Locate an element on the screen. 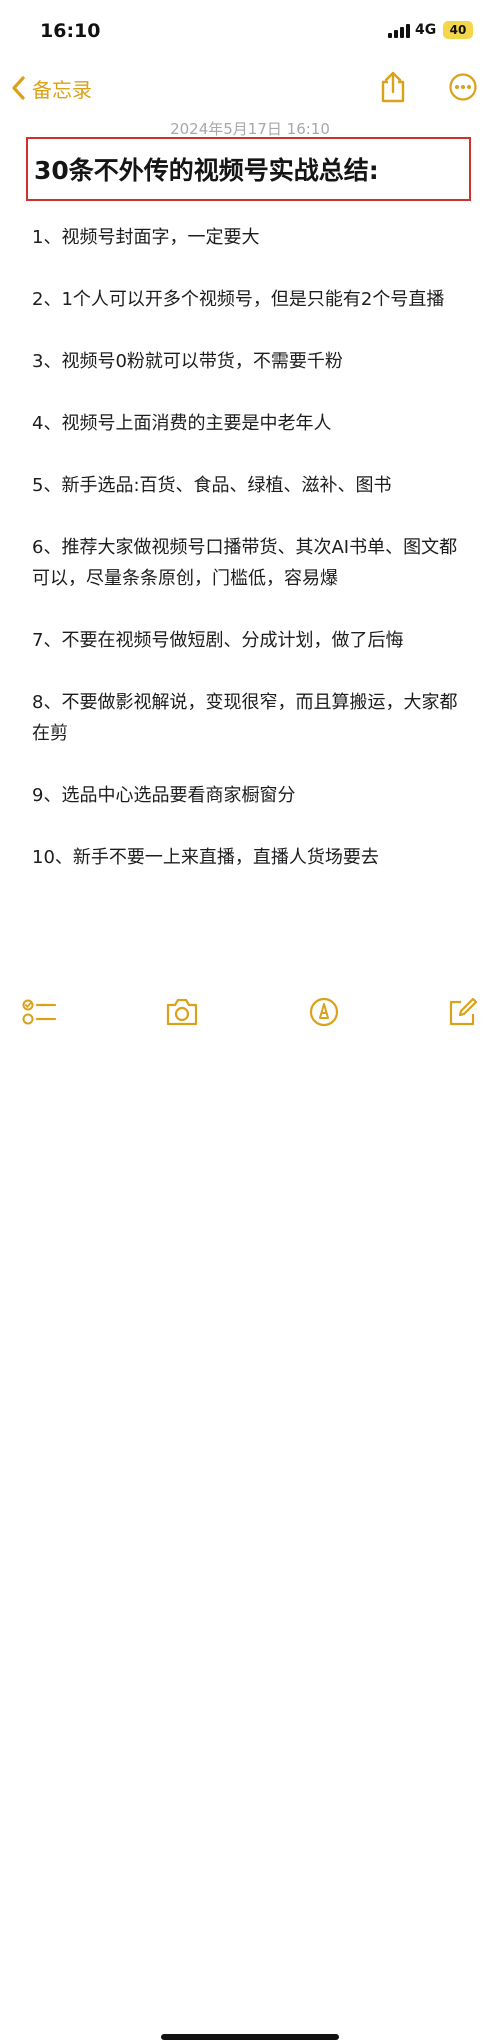  scroll-fade is located at coordinates (250, 963).